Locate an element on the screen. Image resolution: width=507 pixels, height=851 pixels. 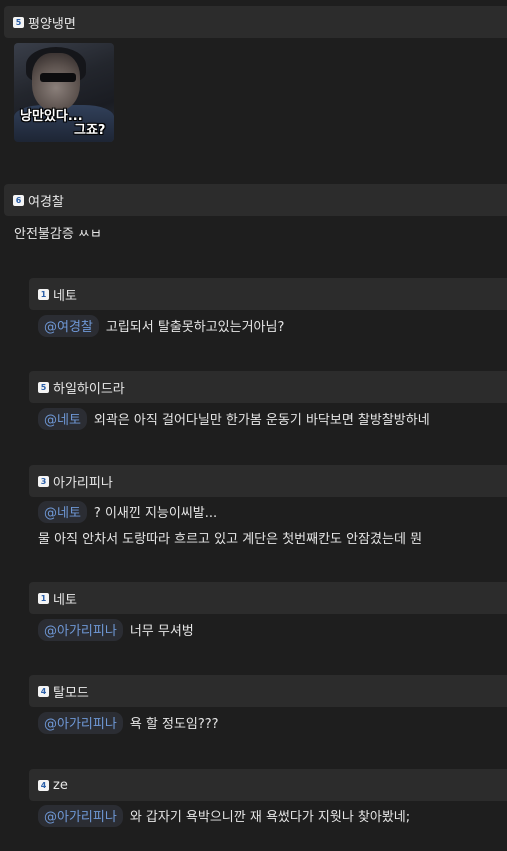
author-name: ze is located at coordinates (60, 785).